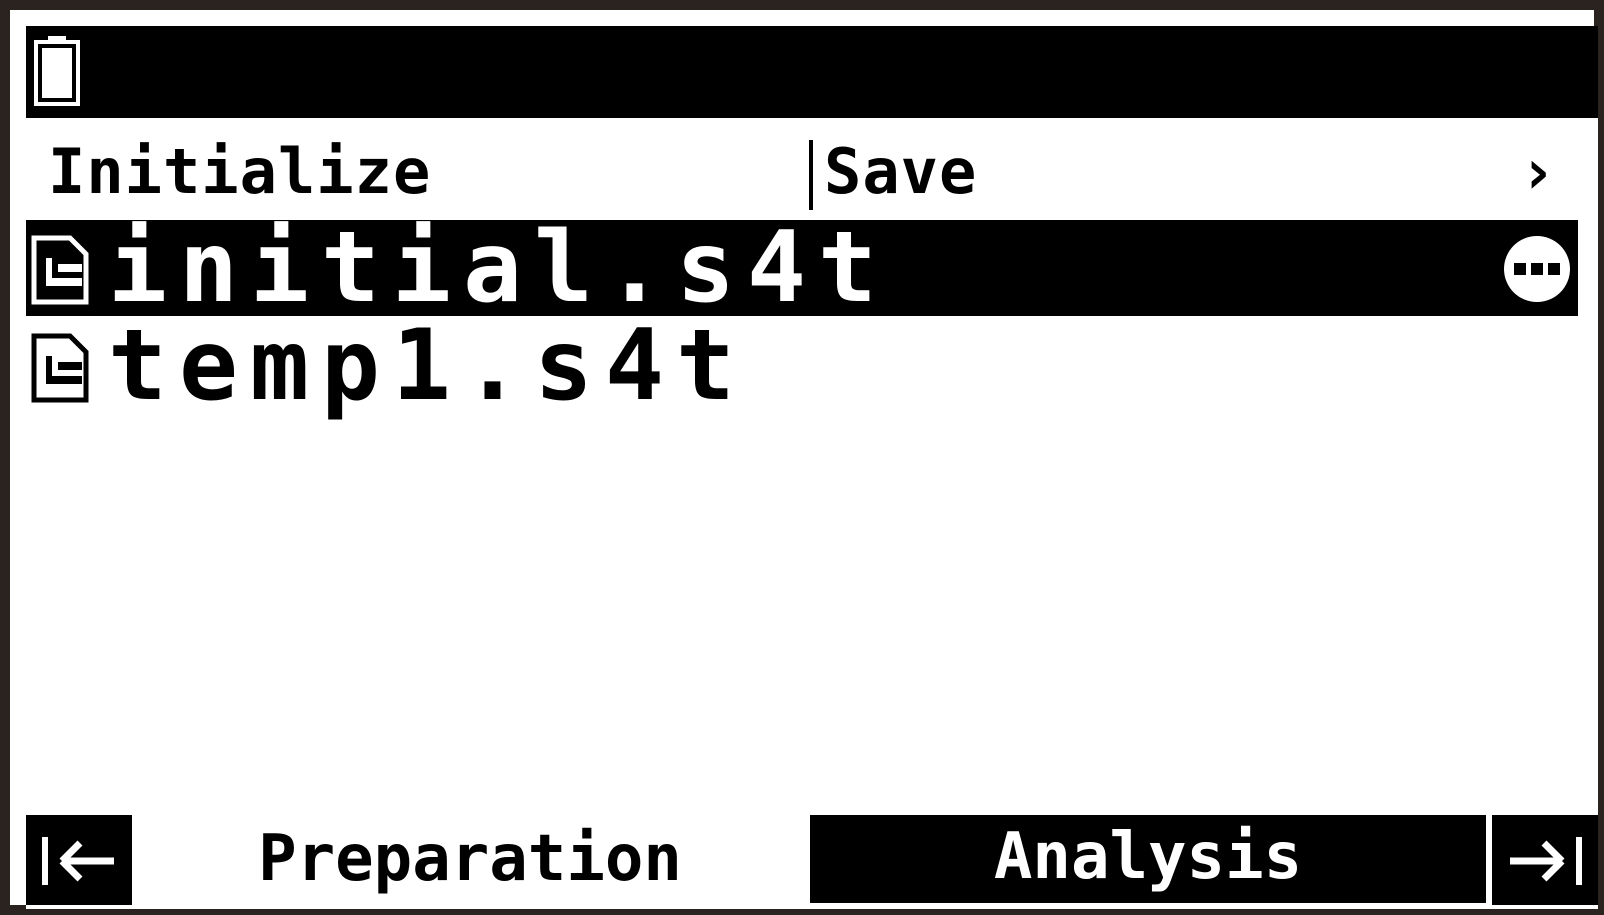 This screenshot has width=1604, height=915. I want to click on list-item: temp1.s4t, so click(802, 366).